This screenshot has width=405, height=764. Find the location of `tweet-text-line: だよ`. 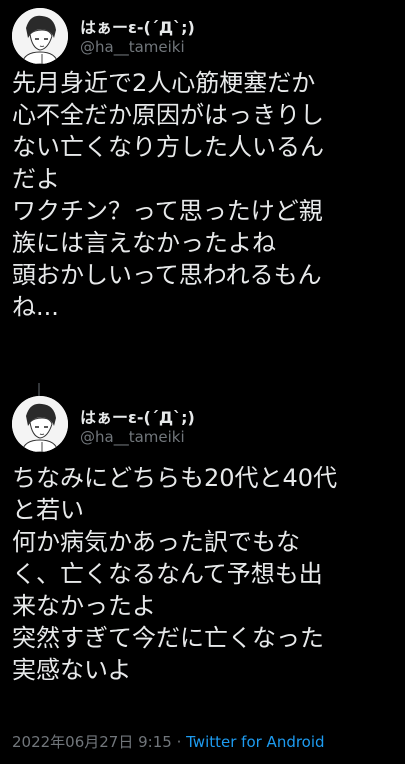

tweet-text-line: だよ is located at coordinates (36, 179).